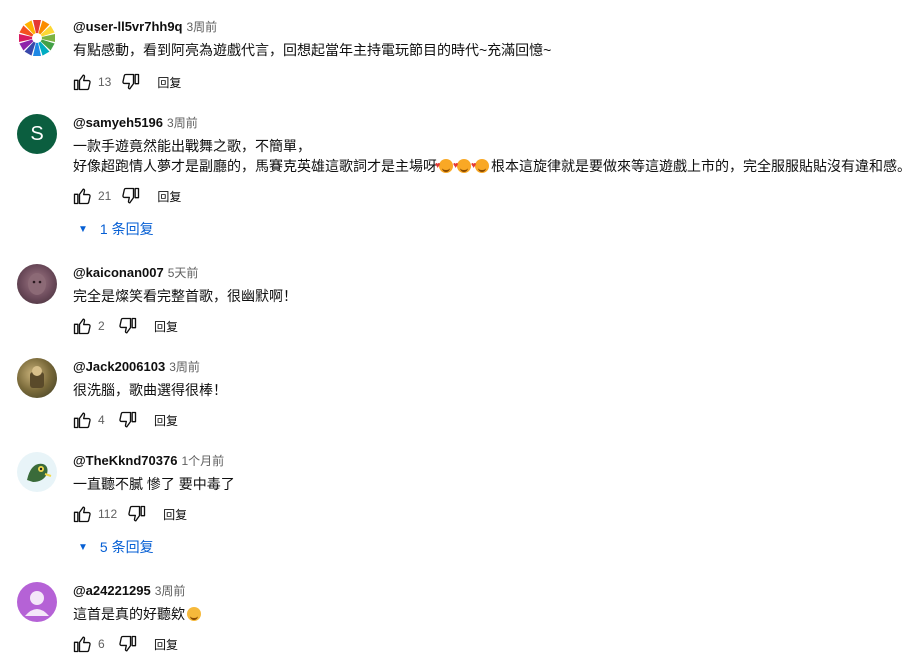 The height and width of the screenshot is (662, 917). I want to click on comment-header: @user-ll5vr7hh9q 3周前, so click(145, 27).